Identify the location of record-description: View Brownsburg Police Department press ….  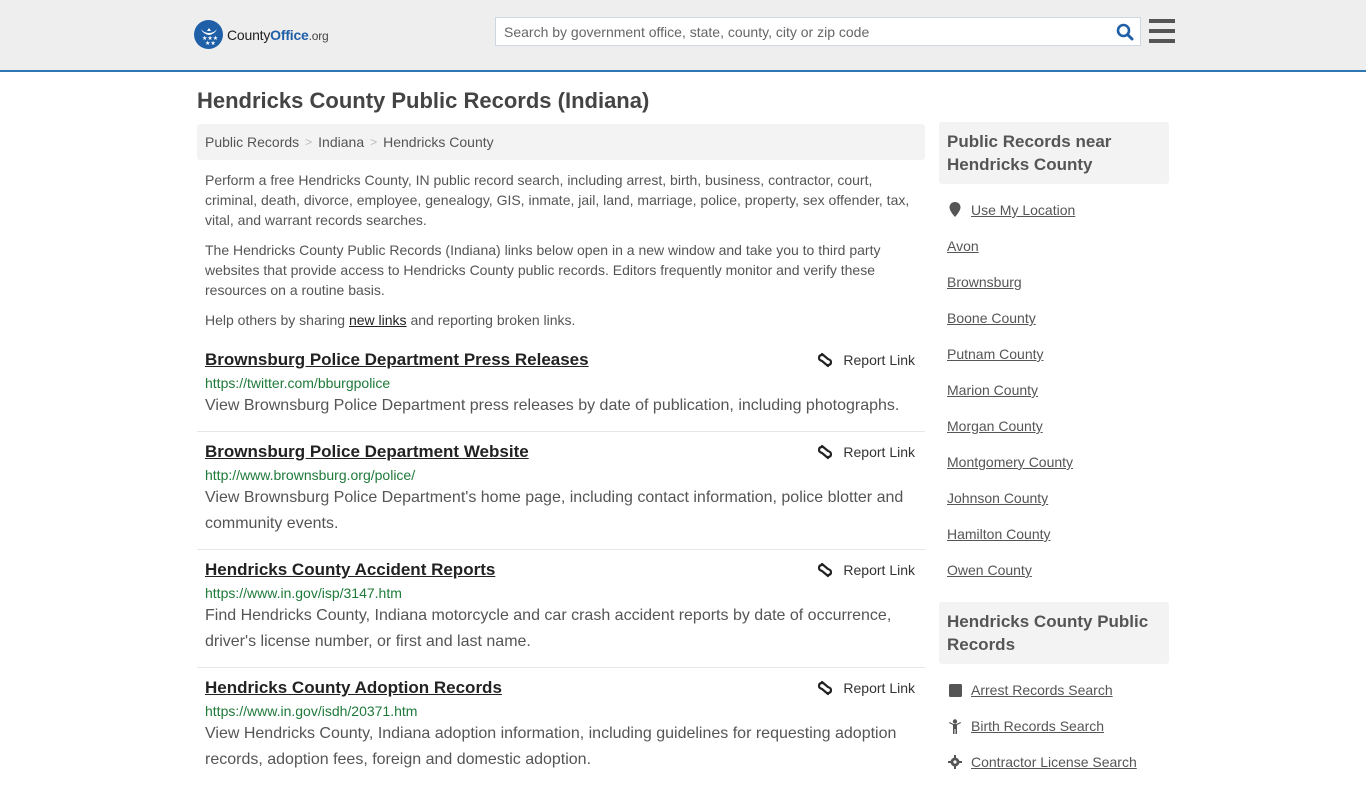
(552, 405).